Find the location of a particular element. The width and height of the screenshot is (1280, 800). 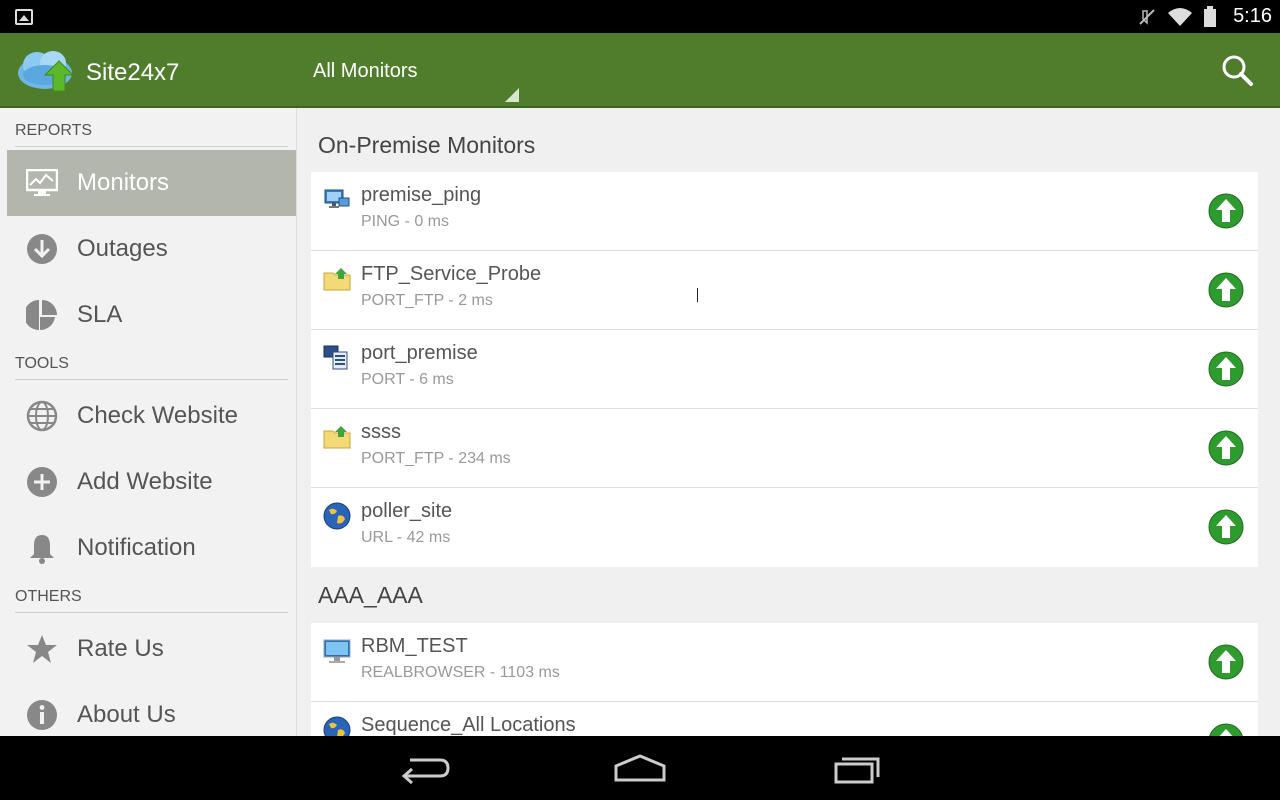

nav-label-add-website: Add Website is located at coordinates (145, 481).